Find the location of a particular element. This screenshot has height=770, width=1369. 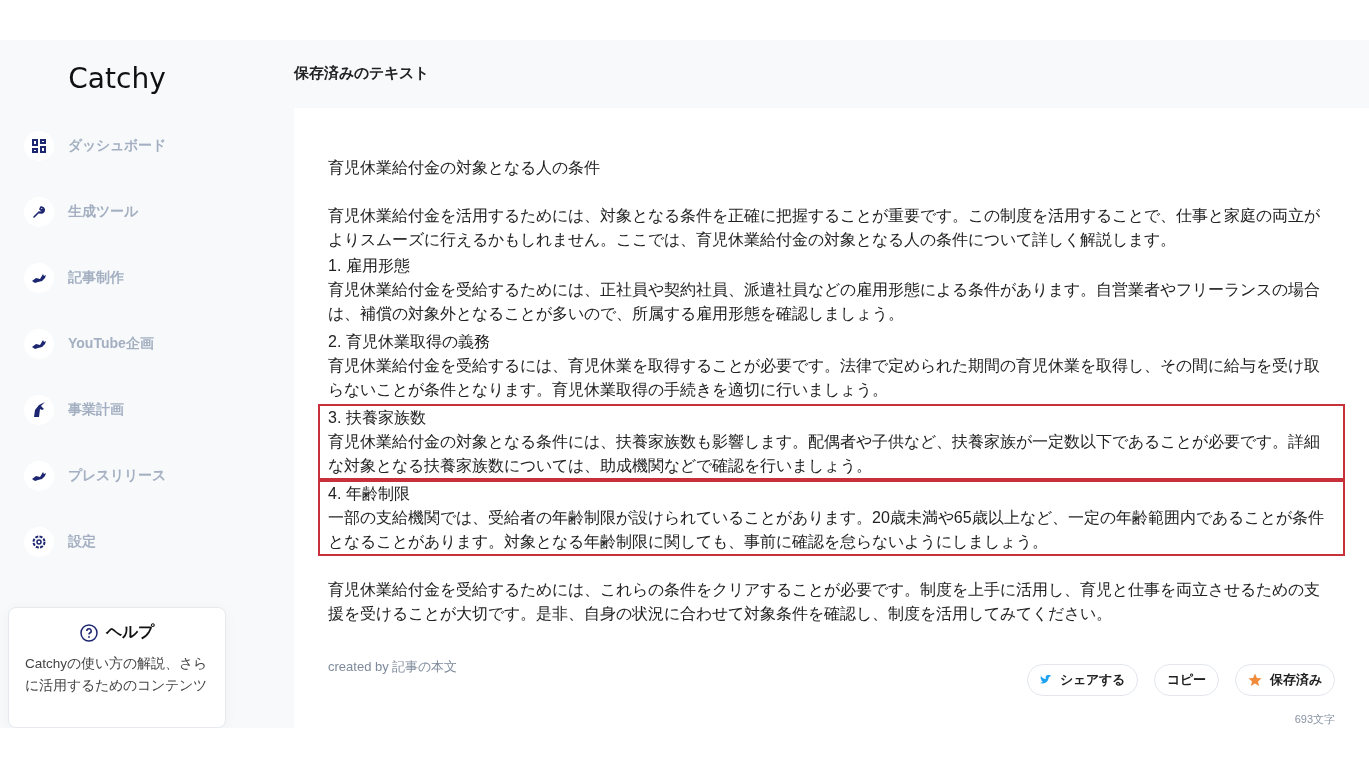

paragraph: 育児休業給付金の対象となる条件には、扶養家族数も影響します。配偶者や子供など、扶養家族が一定数以下であることが必要です。詳細な対象となる扶養家族数については、助成機関などで確認を行いましょう。 is located at coordinates (824, 454).